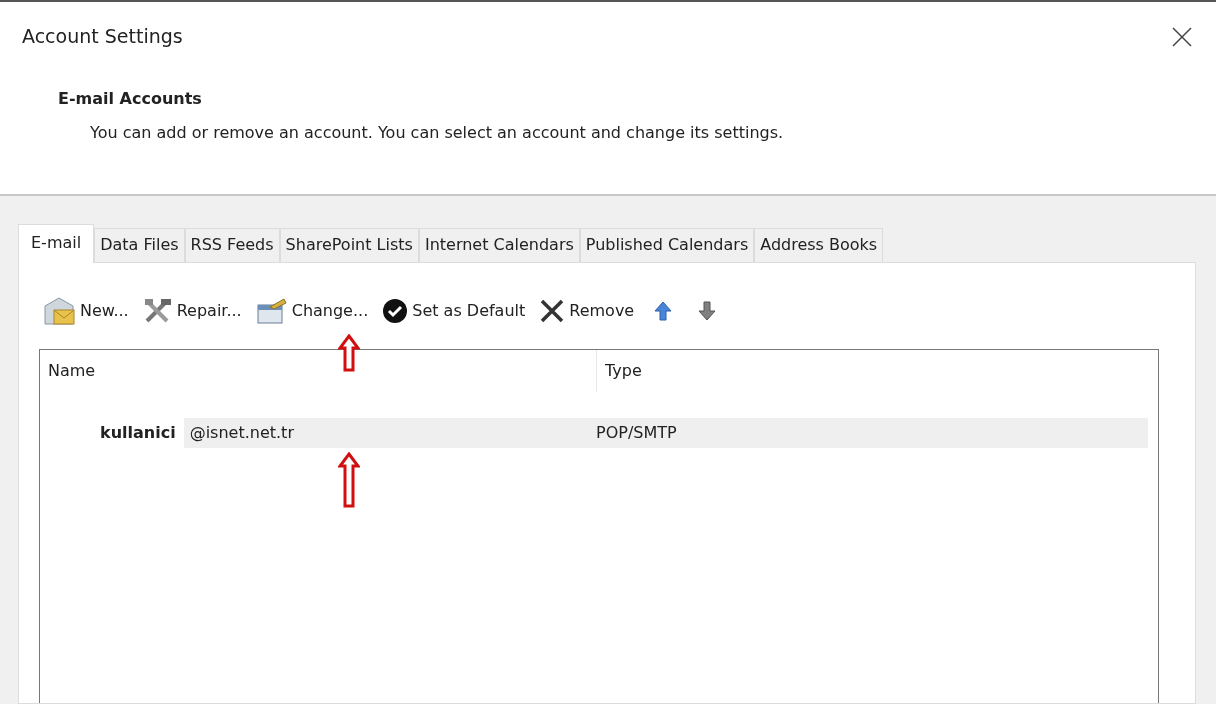 This screenshot has height=704, width=1216. Describe the element at coordinates (271, 311) in the screenshot. I see `window-edit-icon` at that location.